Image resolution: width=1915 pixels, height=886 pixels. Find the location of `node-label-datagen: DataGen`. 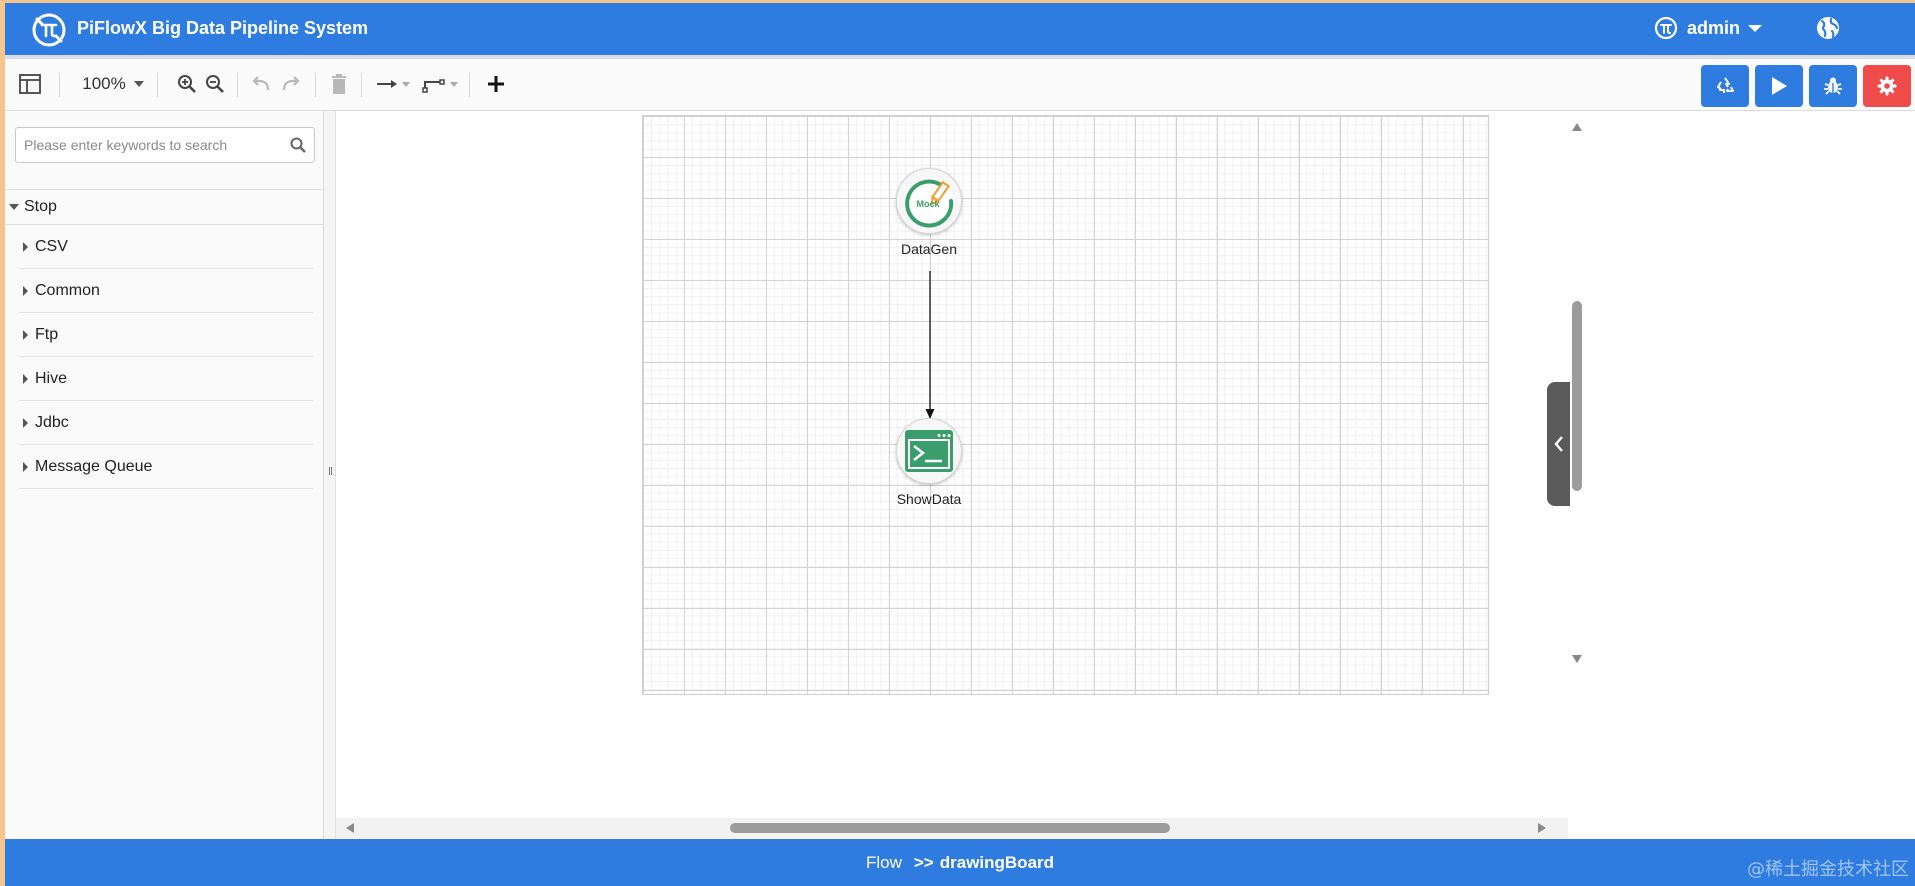

node-label-datagen: DataGen is located at coordinates (929, 249).